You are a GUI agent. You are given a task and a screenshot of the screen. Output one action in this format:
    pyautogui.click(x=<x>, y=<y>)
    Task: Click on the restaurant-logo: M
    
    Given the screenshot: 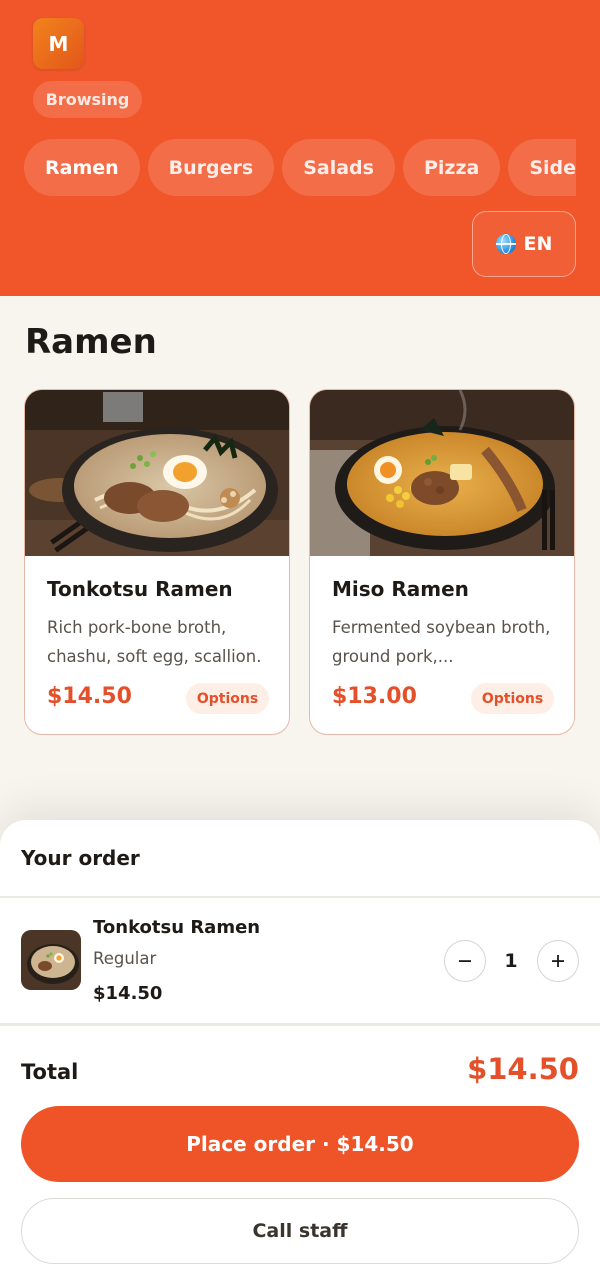 What is the action you would take?
    pyautogui.click(x=58, y=43)
    